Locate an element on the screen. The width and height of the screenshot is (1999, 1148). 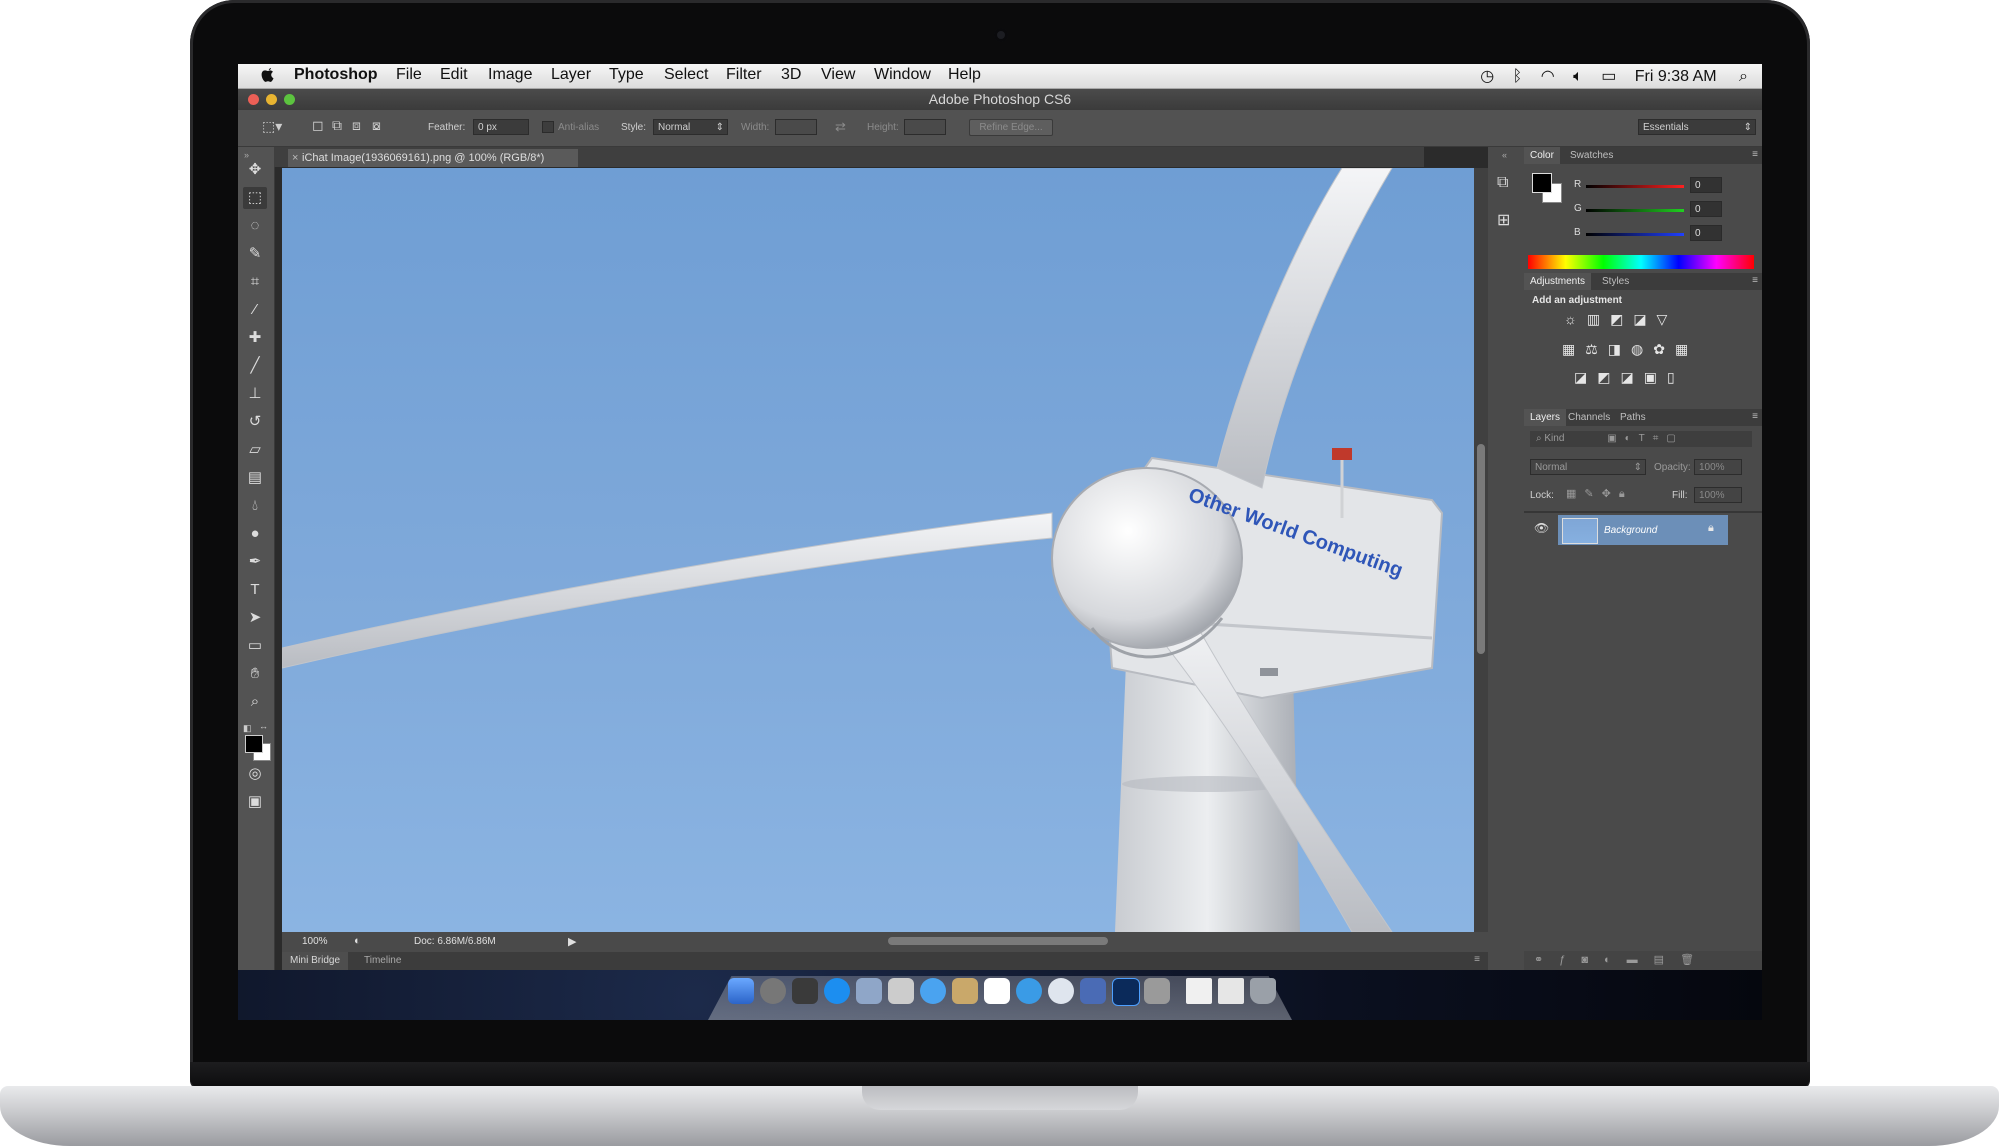
menu-file: File is located at coordinates (409, 75).